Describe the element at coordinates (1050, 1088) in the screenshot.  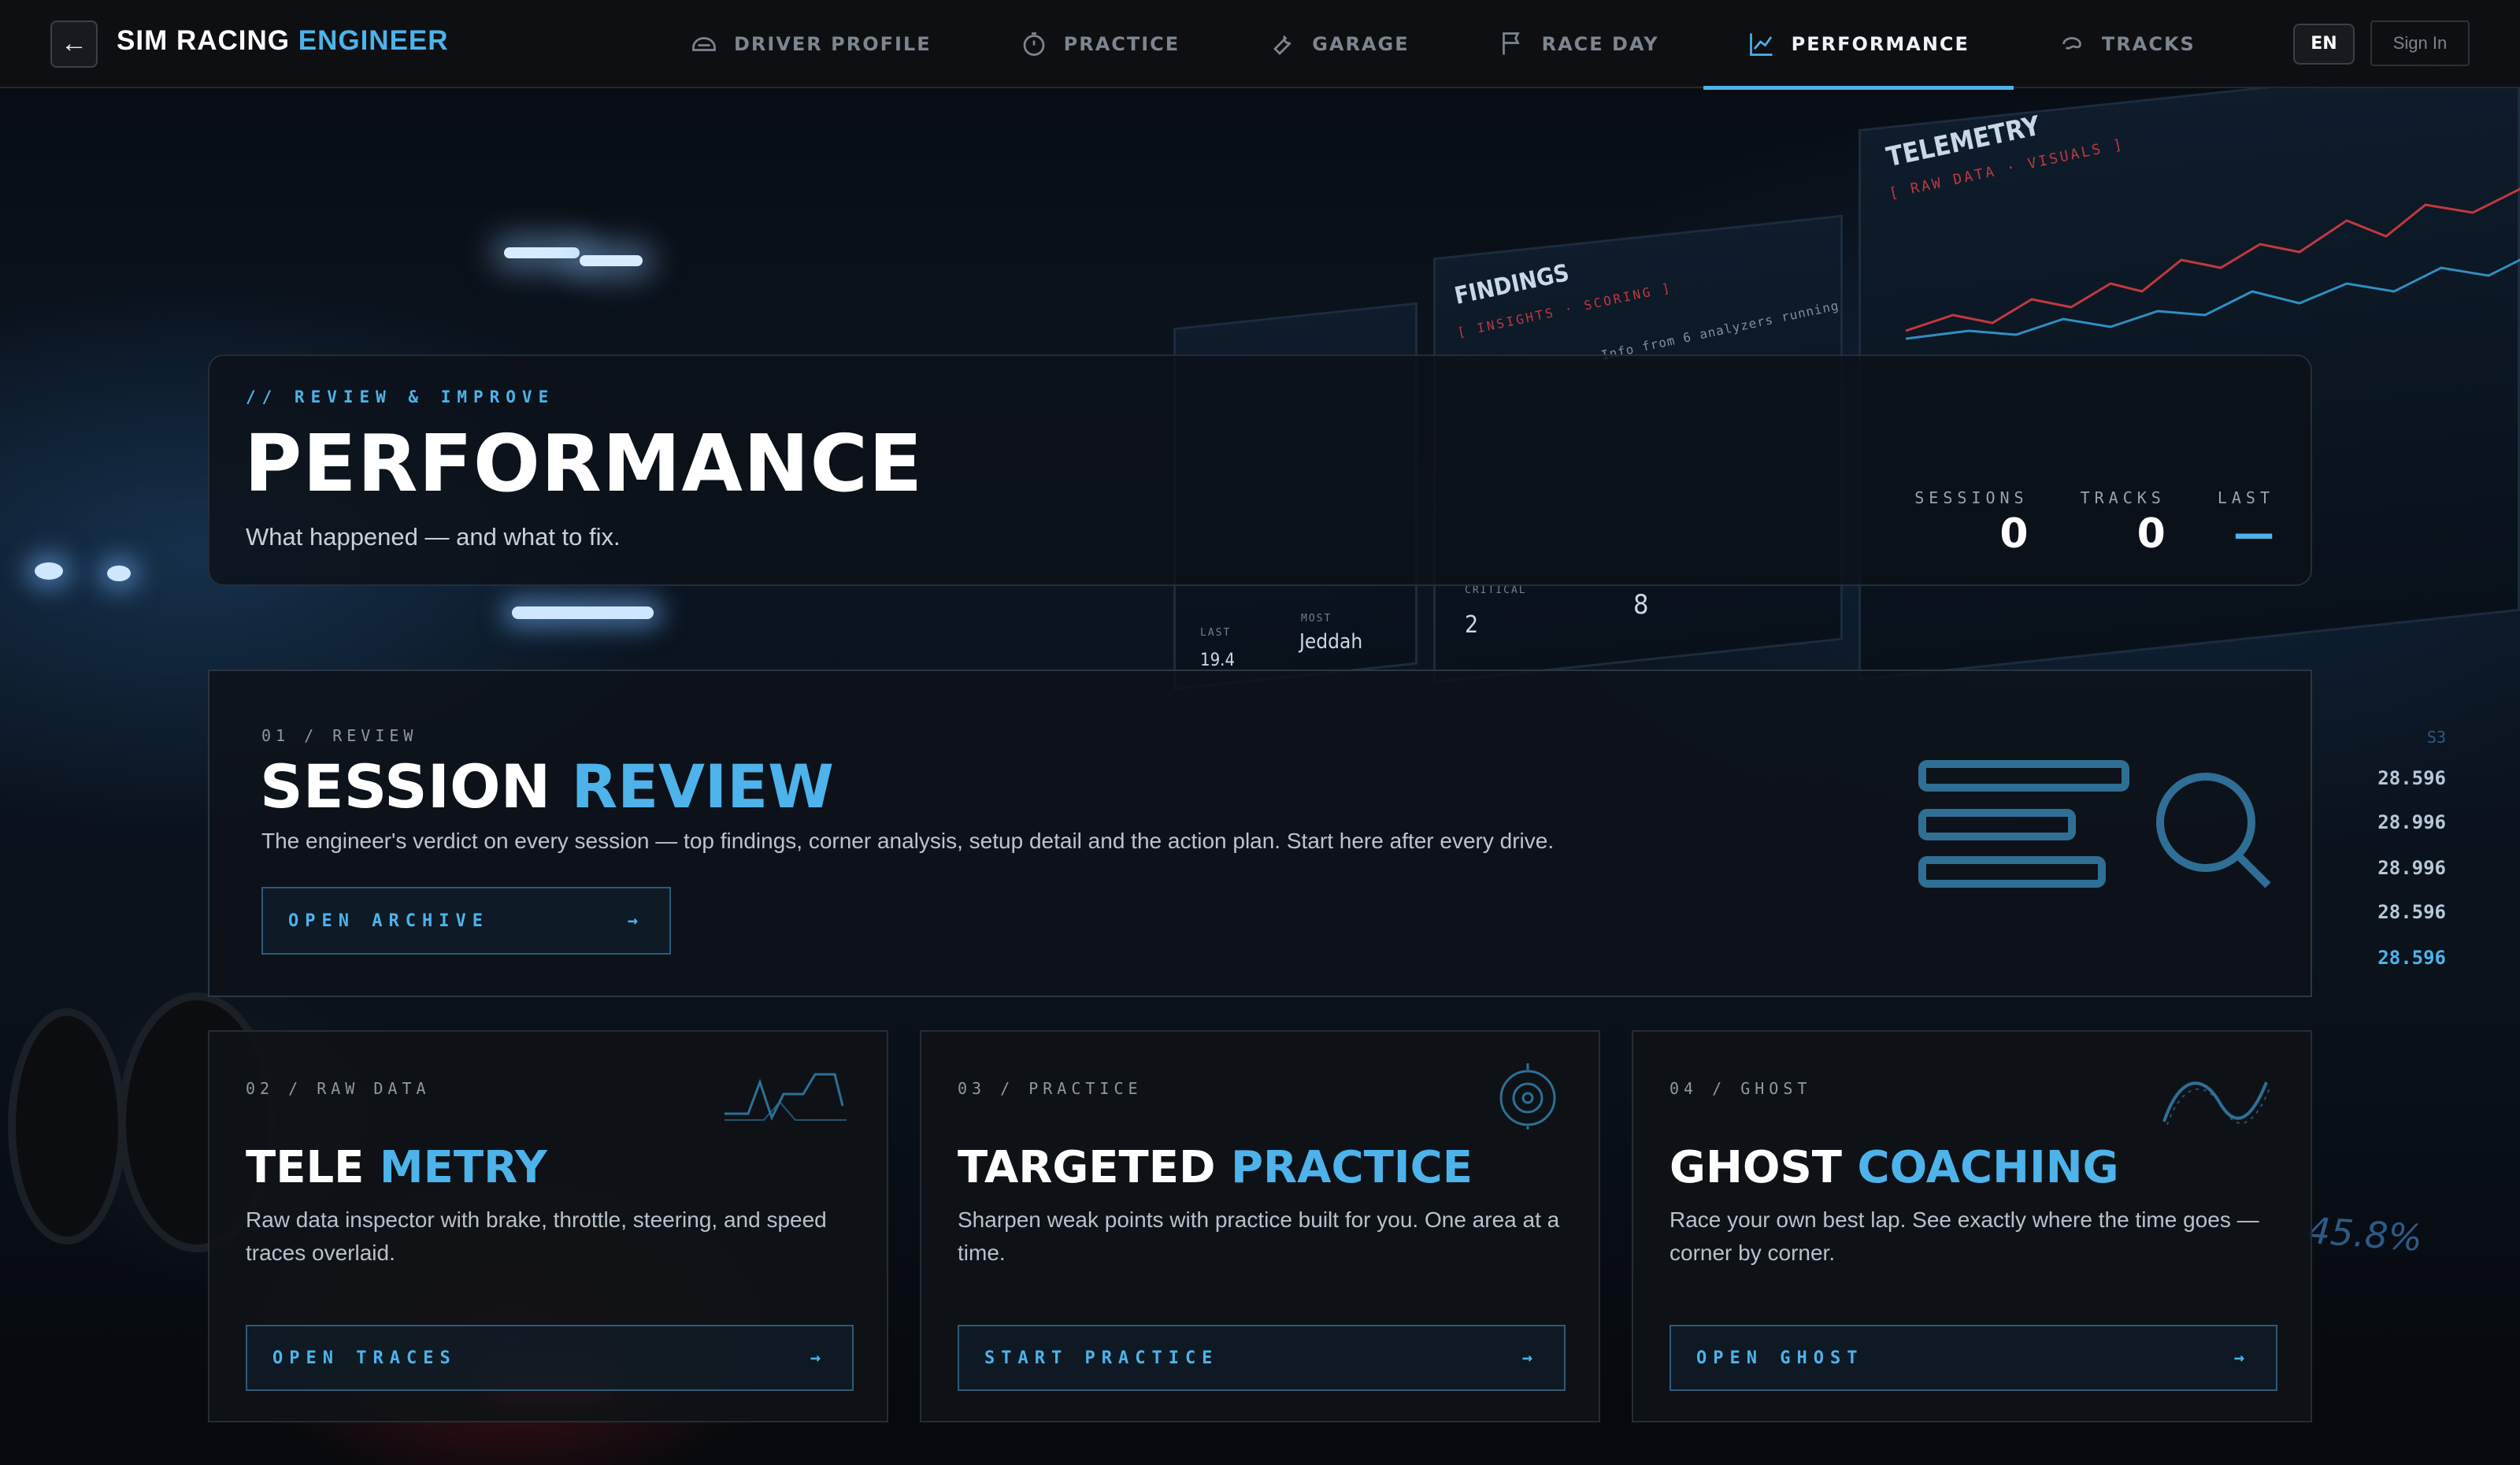
I see `card-kicker: 03 / PRACTICE` at that location.